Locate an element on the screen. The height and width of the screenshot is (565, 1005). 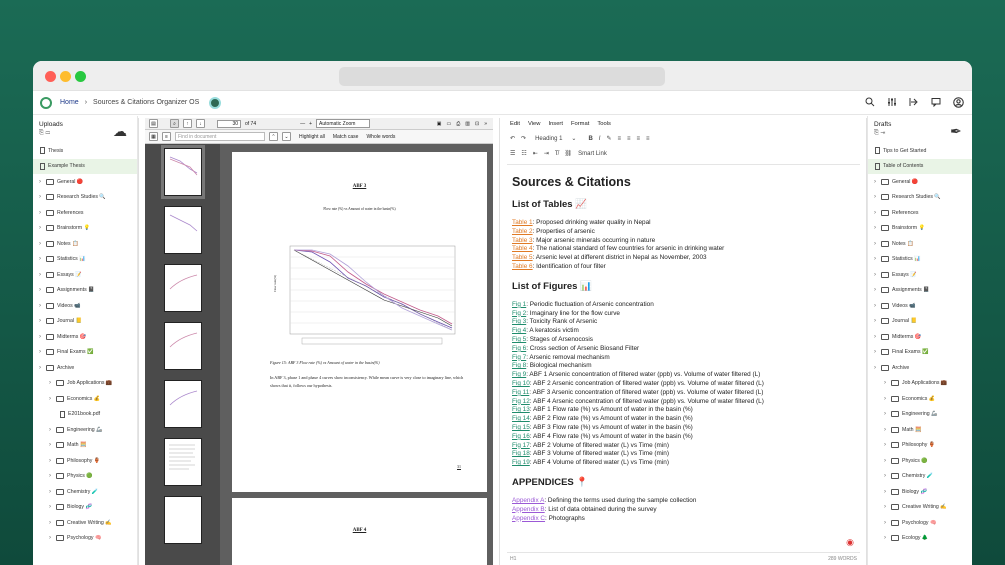
collapse-icon: ⇥ is located at coordinates (882, 133).